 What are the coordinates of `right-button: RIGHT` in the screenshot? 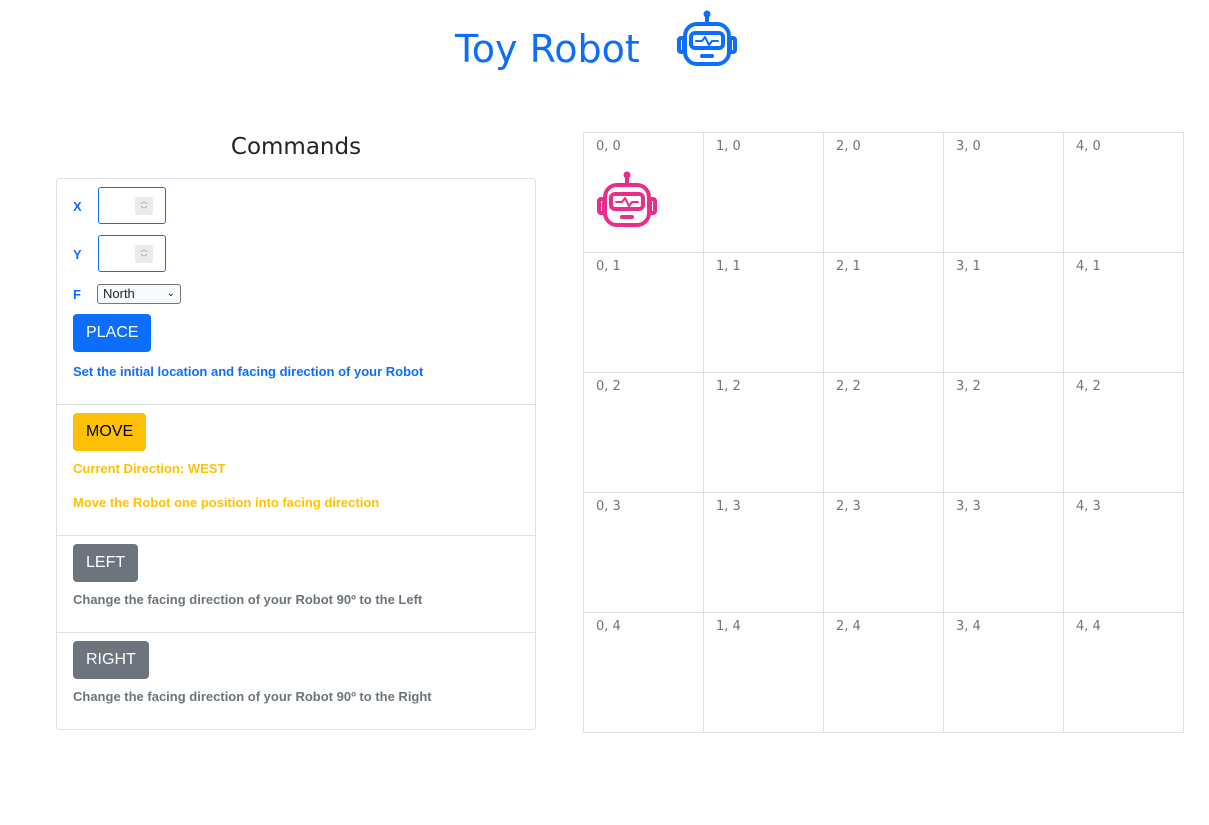 It's located at (111, 660).